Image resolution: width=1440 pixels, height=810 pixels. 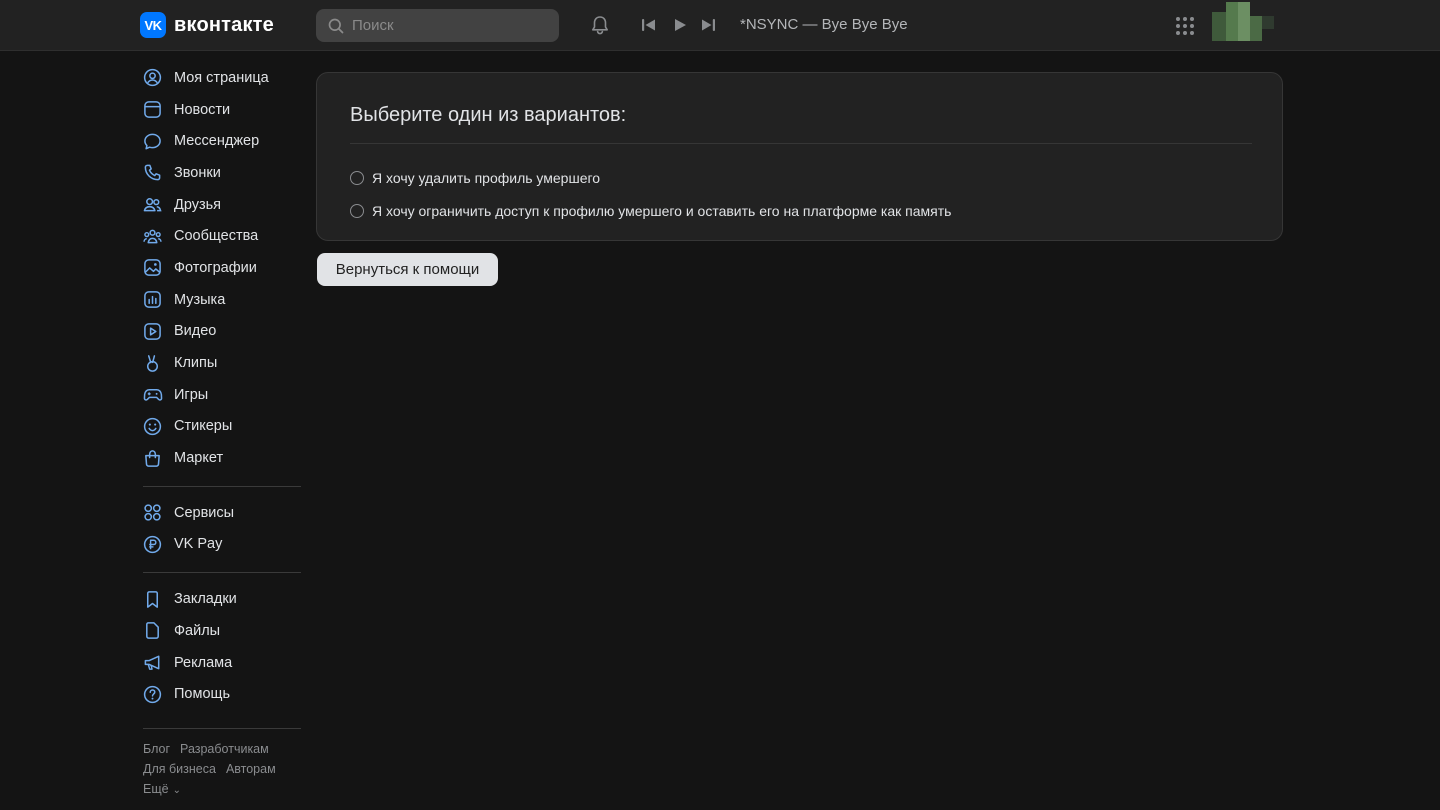 What do you see at coordinates (153, 236) in the screenshot?
I see `communities-icon` at bounding box center [153, 236].